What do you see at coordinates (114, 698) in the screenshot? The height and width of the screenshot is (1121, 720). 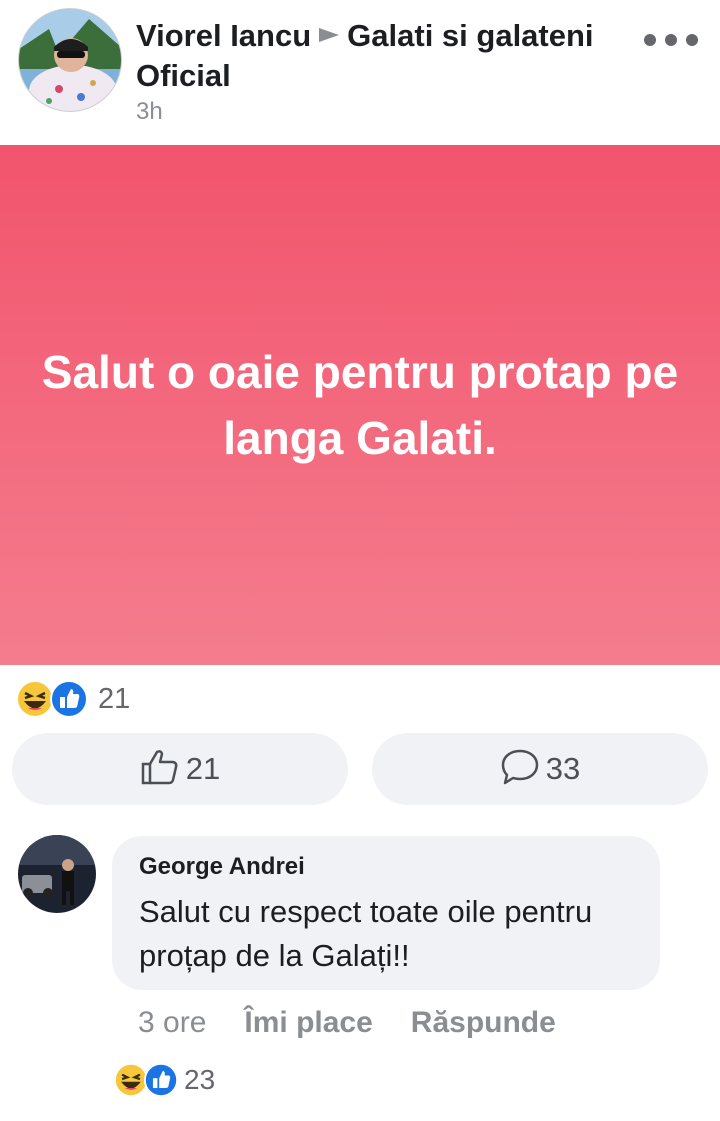 I see `reaction-count: 21` at bounding box center [114, 698].